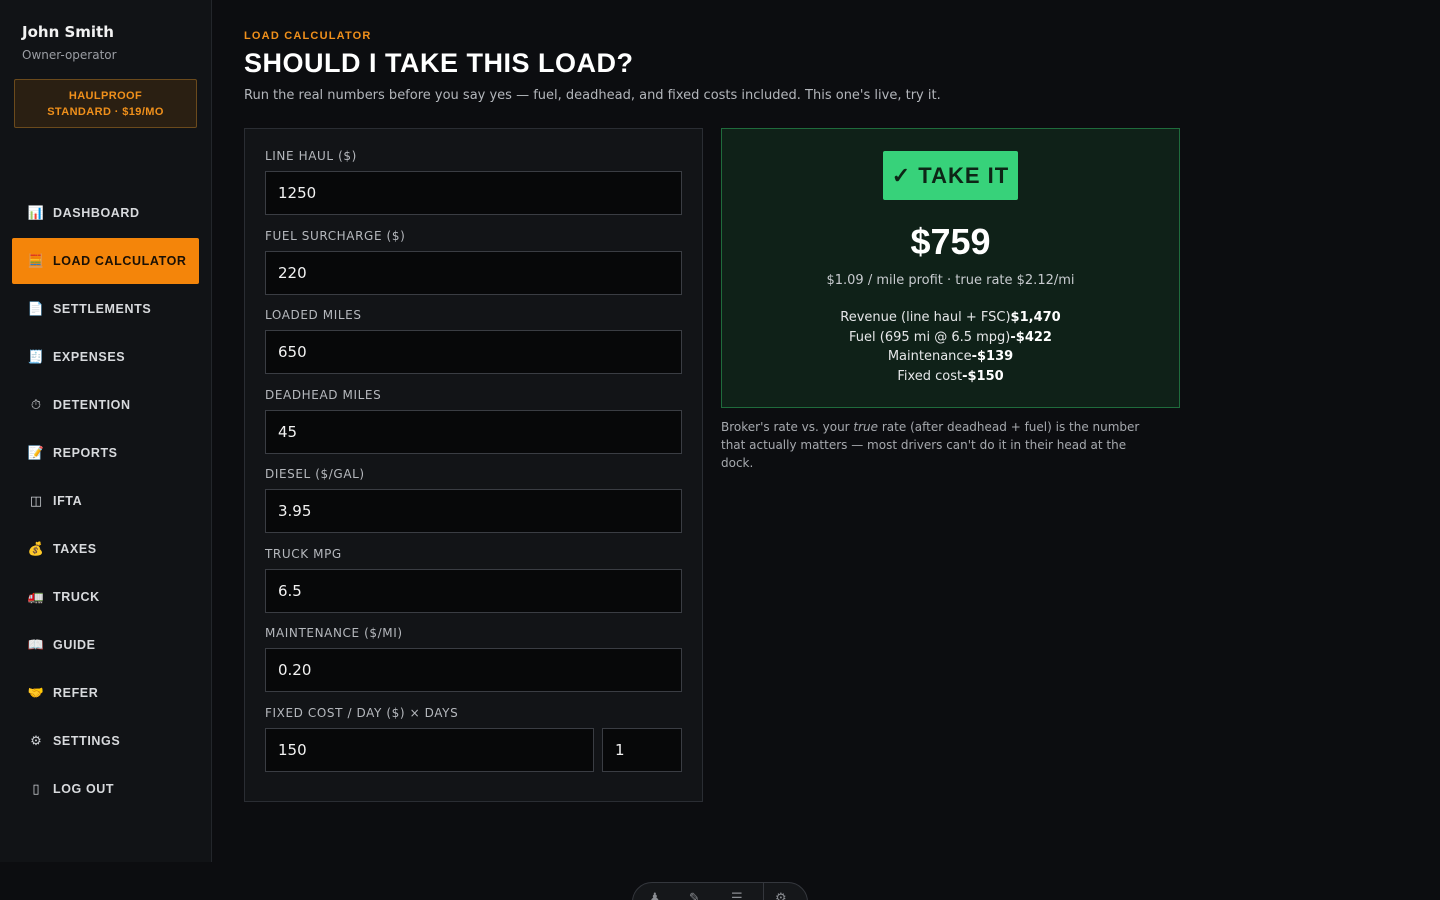  I want to click on sidebar-item-label: SETTLEMENTS, so click(102, 309).